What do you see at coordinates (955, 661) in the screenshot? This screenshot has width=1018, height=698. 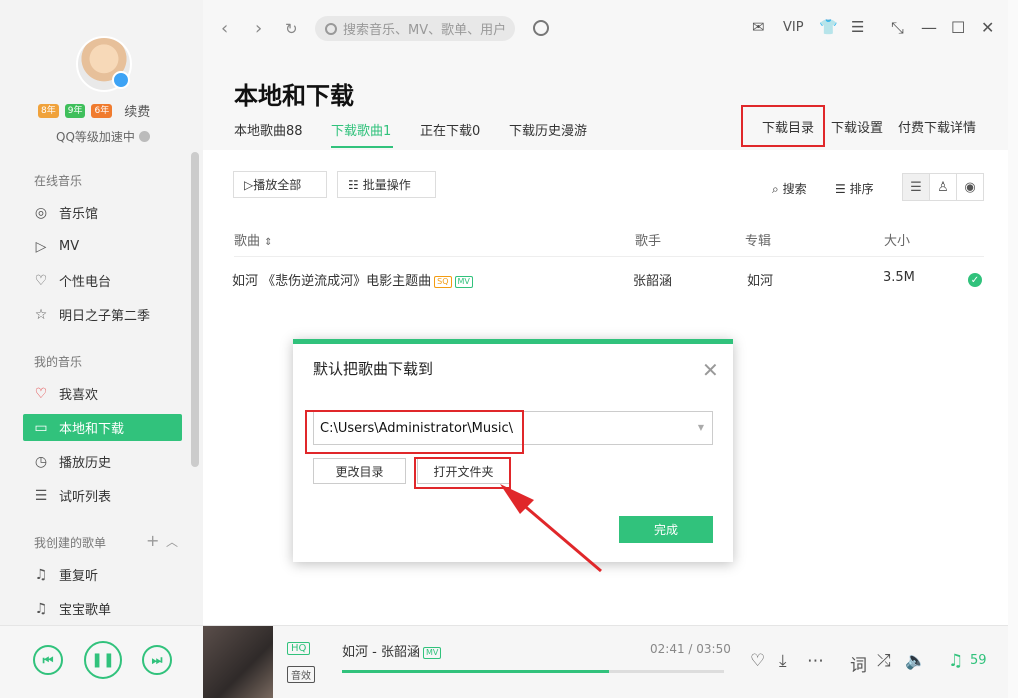 I see `playlist-icon: ♫` at bounding box center [955, 661].